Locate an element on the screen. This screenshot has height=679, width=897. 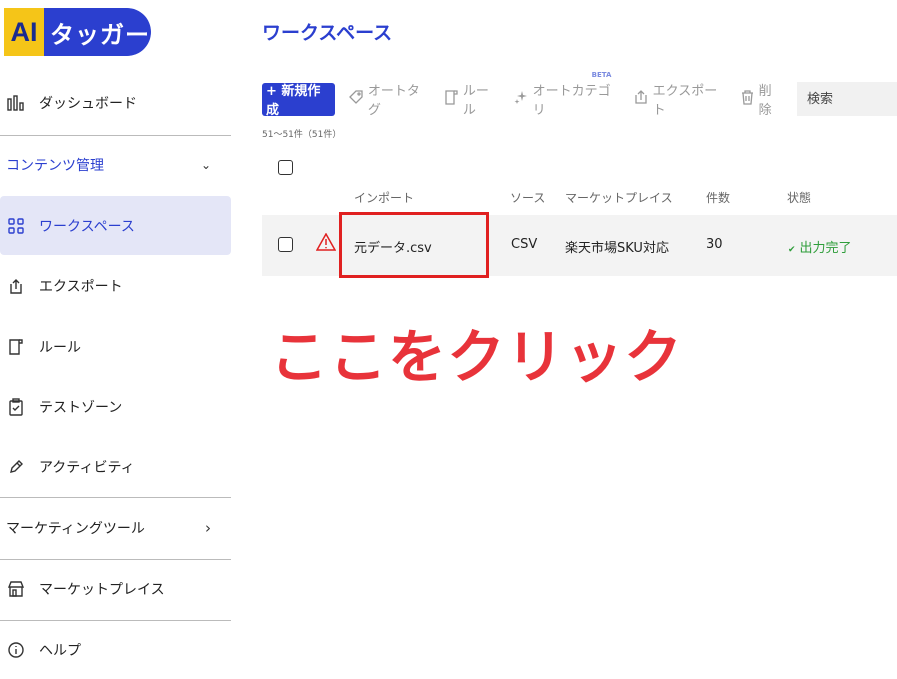
trash-icon is located at coordinates (747, 99).